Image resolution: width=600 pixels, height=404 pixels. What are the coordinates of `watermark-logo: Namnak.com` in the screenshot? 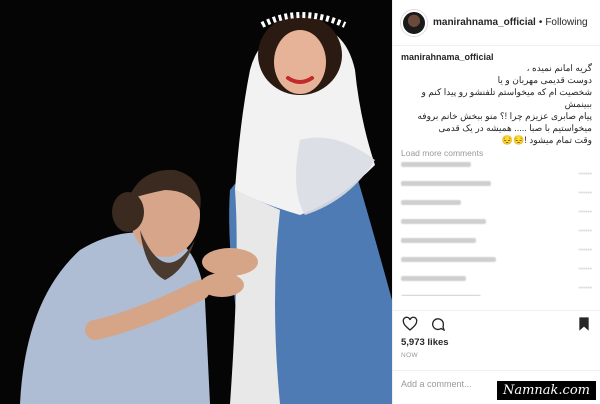 It's located at (546, 390).